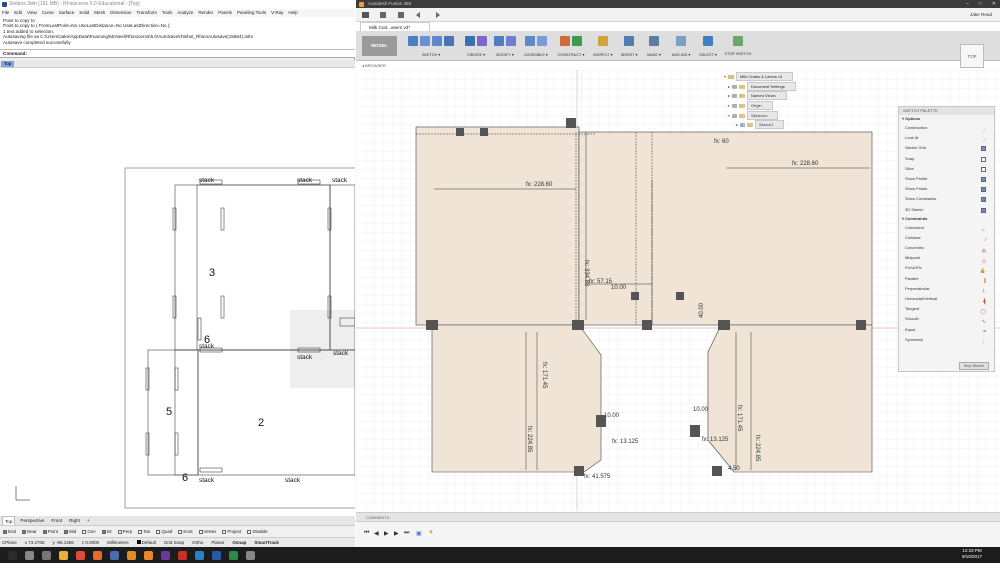 The image size is (1000, 563). I want to click on tab-front: Front, so click(56, 520).